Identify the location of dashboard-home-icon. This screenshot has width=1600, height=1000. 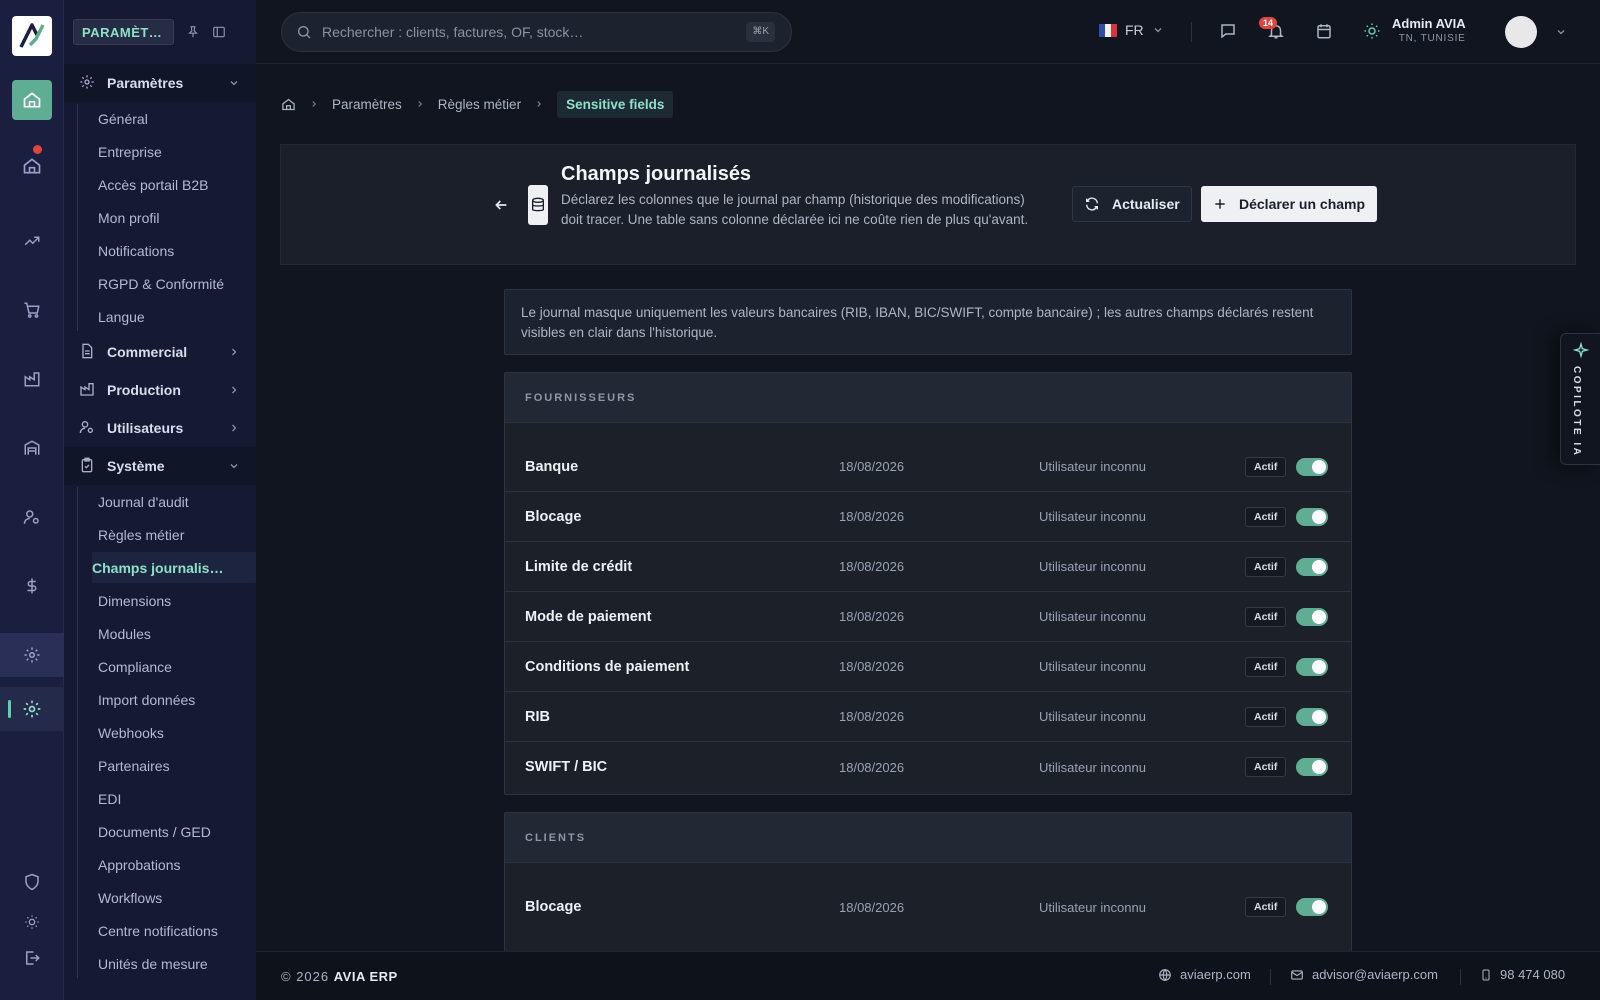
(32, 166).